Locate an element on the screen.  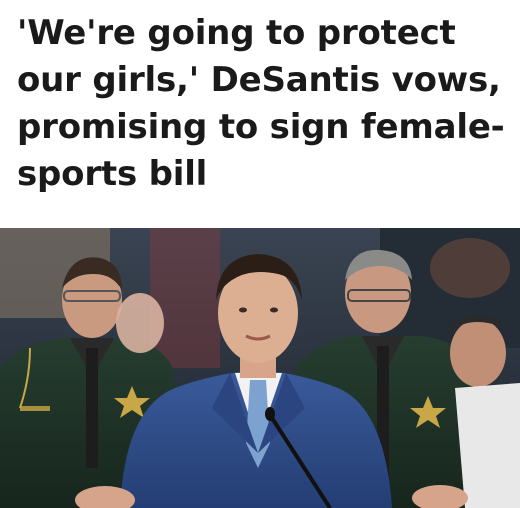
background-flag is located at coordinates (185, 298).